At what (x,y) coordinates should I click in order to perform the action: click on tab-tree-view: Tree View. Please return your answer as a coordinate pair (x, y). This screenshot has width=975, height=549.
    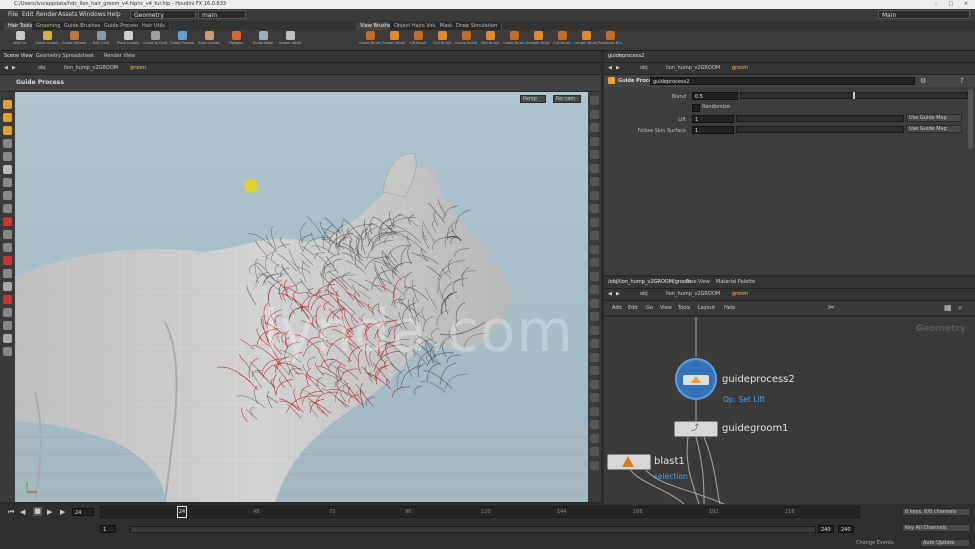
    Looking at the image, I should click on (698, 282).